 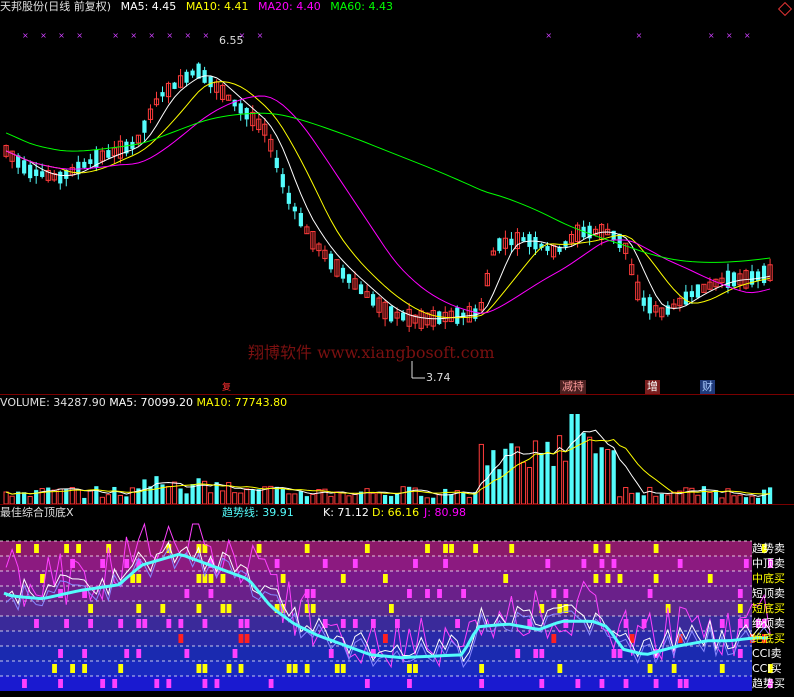 What do you see at coordinates (768, 638) in the screenshot?
I see `band-label: 绝底买` at bounding box center [768, 638].